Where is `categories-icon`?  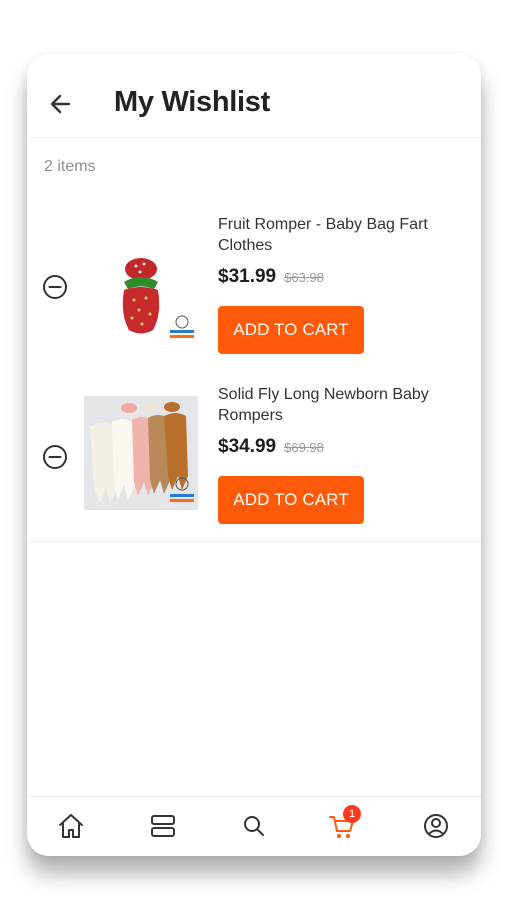 categories-icon is located at coordinates (163, 826).